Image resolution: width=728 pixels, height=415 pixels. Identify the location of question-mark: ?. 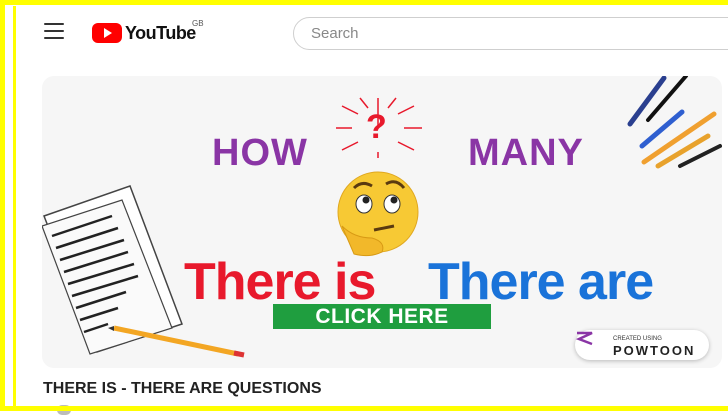
(376, 127).